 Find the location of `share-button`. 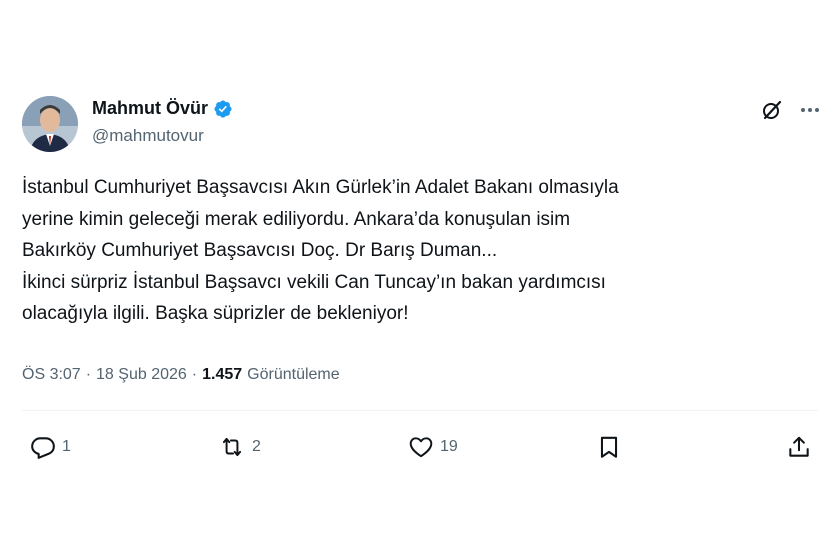

share-button is located at coordinates (799, 447).